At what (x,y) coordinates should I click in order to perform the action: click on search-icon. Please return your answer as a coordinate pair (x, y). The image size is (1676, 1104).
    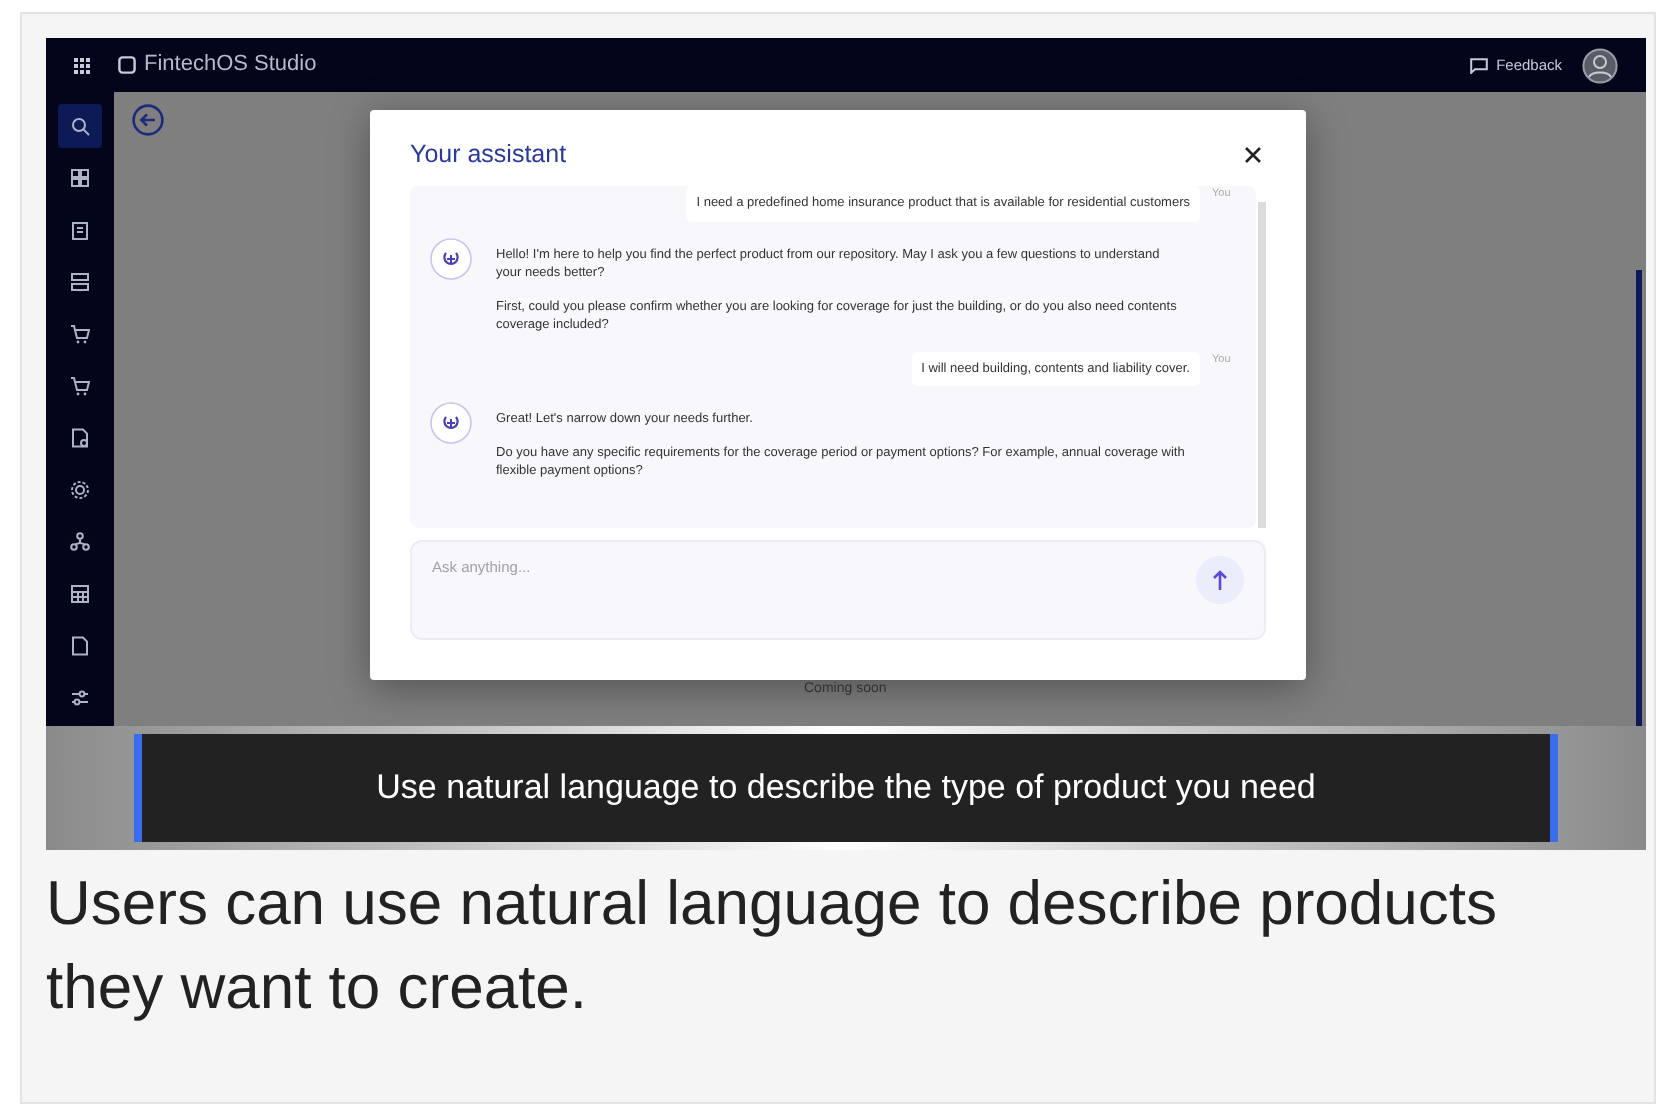
    Looking at the image, I should click on (80, 126).